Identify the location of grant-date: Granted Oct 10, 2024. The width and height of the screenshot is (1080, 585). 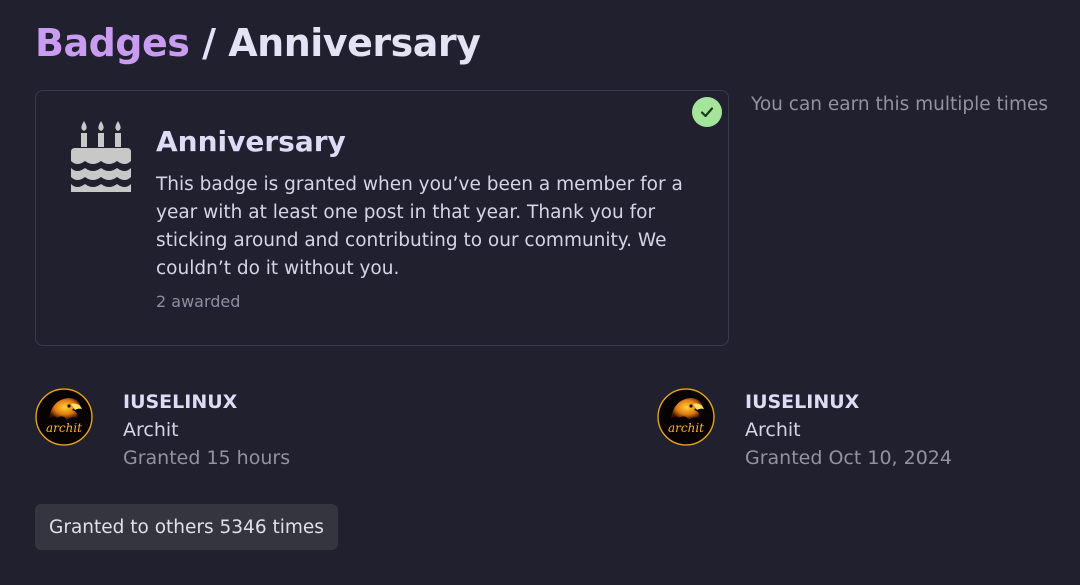
(848, 458).